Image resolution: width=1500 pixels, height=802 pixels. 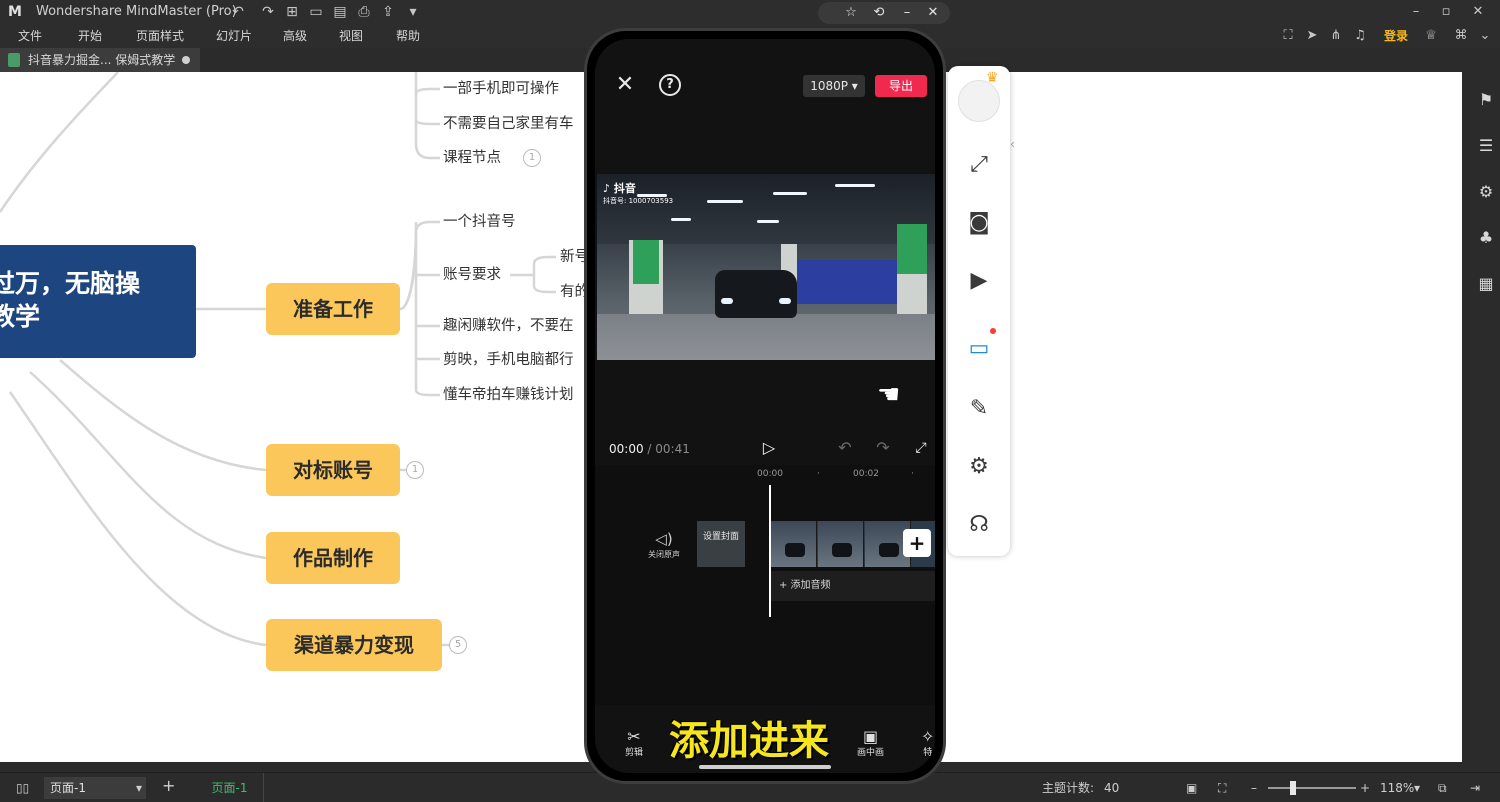 I want to click on leaf-capcut: 剪映，手机电脑都行, so click(x=508, y=360).